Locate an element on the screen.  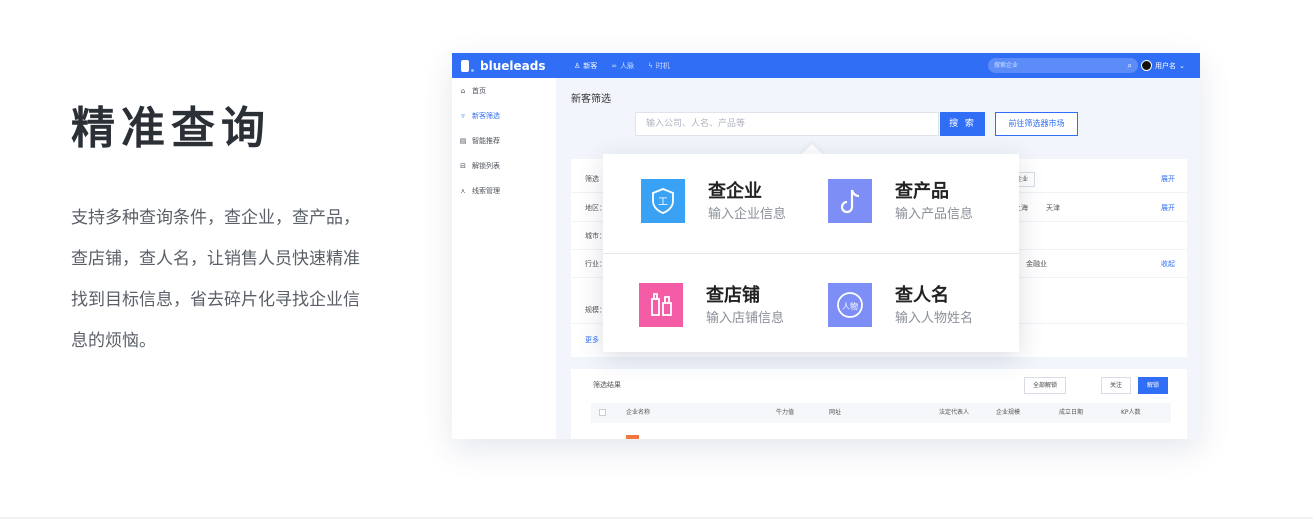
sidebar-item-leads: ⋏ 线索管理 is located at coordinates (504, 190).